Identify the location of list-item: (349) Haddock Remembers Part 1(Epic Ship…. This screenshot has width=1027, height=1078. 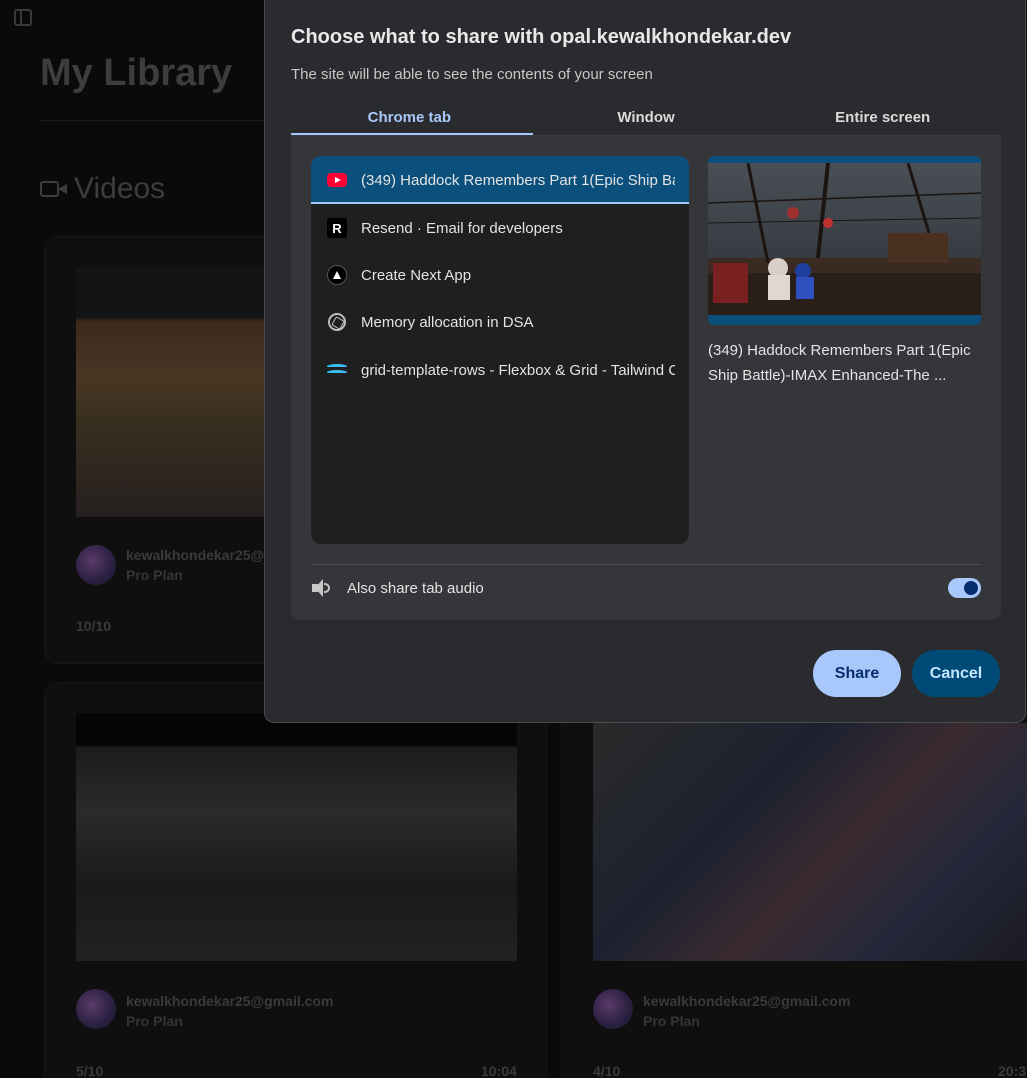
(500, 180).